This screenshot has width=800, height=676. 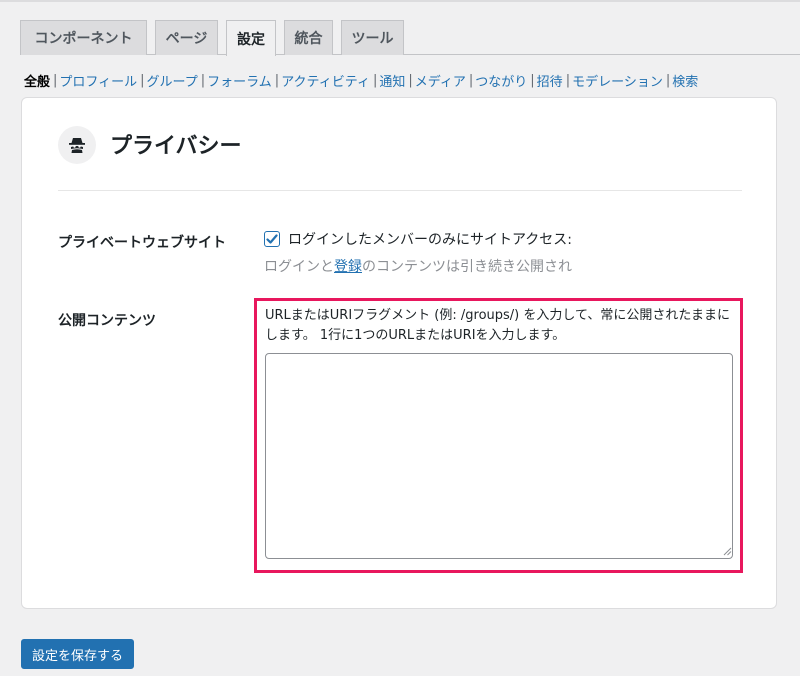 I want to click on tab-components: コンポーネント, so click(x=83, y=37).